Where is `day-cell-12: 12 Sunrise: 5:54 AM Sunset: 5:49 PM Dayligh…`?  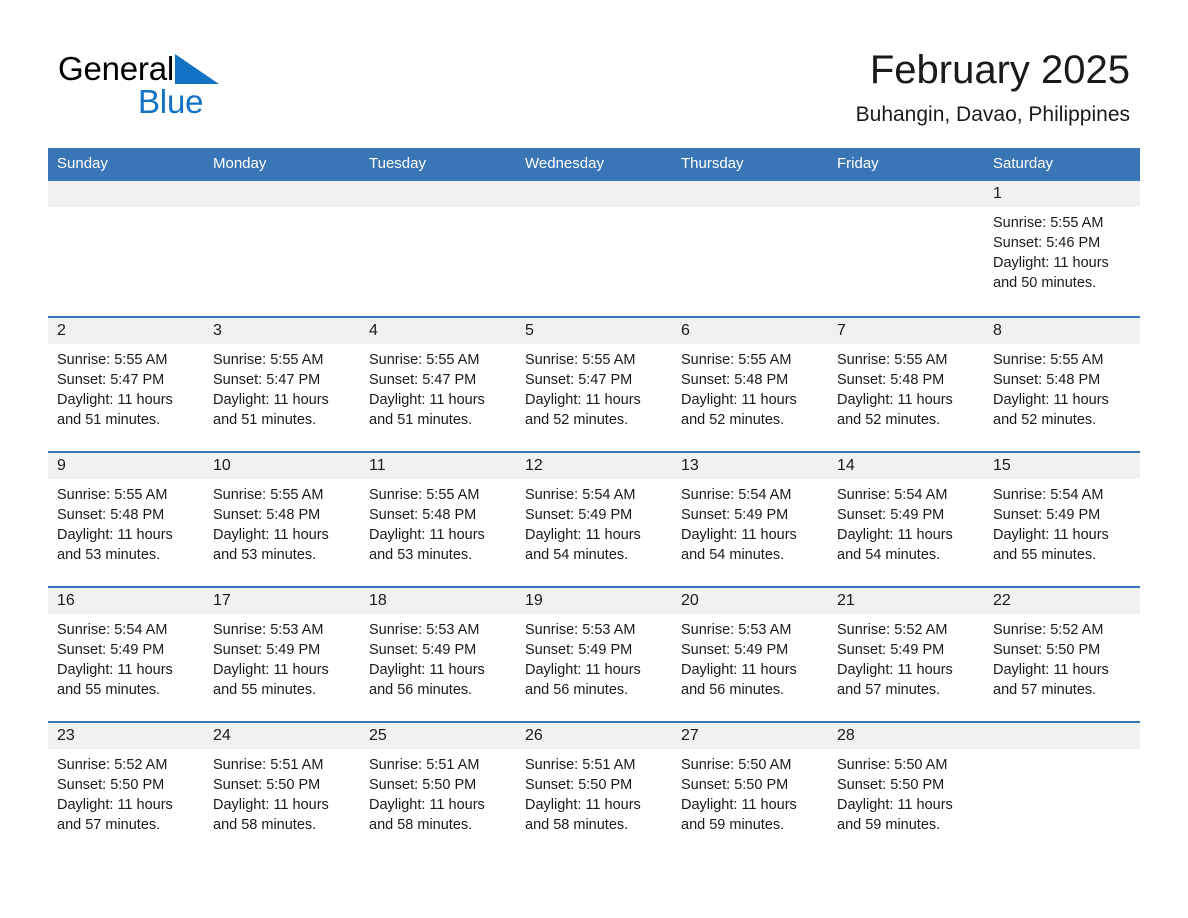 day-cell-12: 12 Sunrise: 5:54 AM Sunset: 5:49 PM Dayligh… is located at coordinates (594, 519).